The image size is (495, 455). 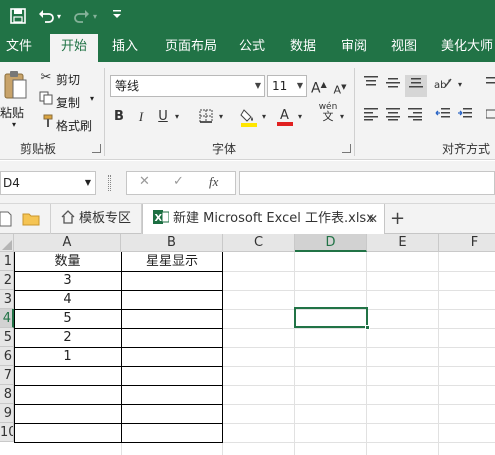 What do you see at coordinates (7, 356) in the screenshot?
I see `row-header-6: 6` at bounding box center [7, 356].